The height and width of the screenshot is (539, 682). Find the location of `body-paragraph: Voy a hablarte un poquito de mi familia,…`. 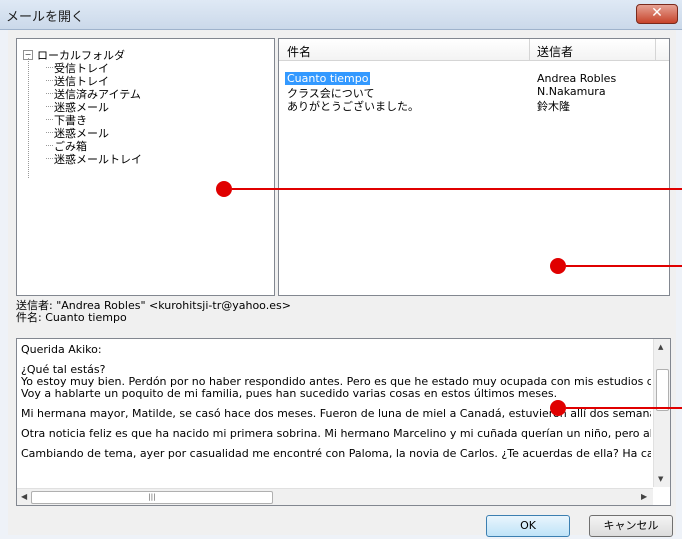

body-paragraph: Voy a hablarte un poquito de mi familia,… is located at coordinates (289, 393).